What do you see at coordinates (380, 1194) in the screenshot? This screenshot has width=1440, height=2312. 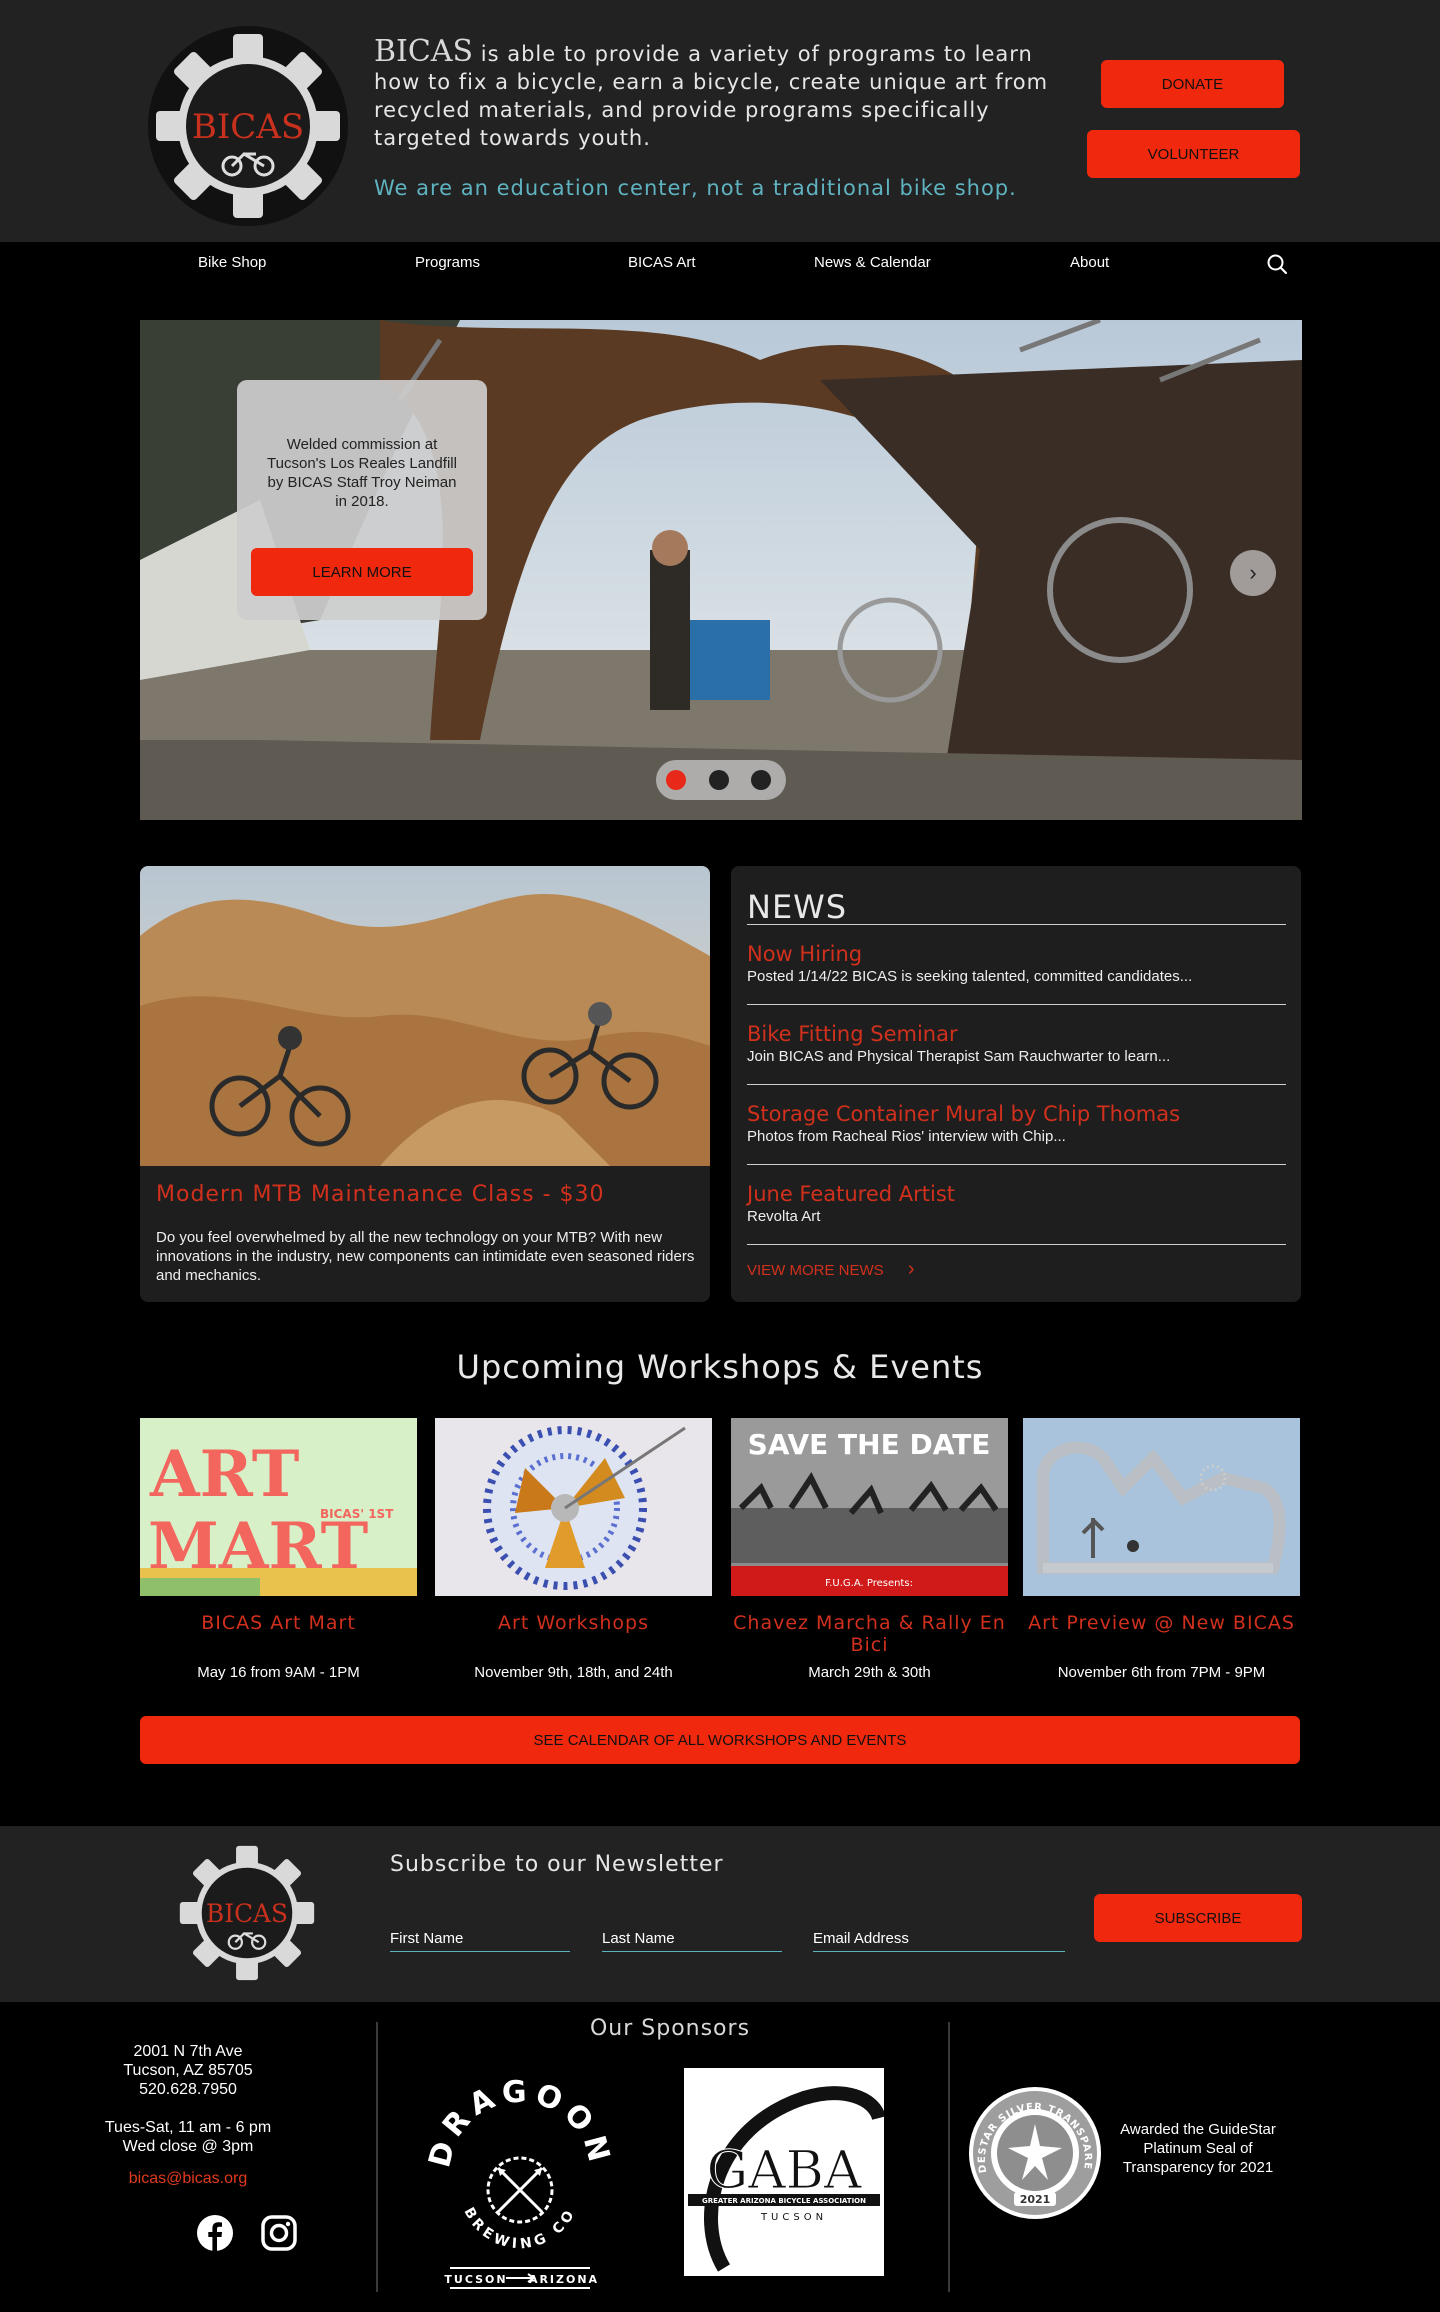 I see `feature-title: Modern MTB Maintenance Class - $30` at bounding box center [380, 1194].